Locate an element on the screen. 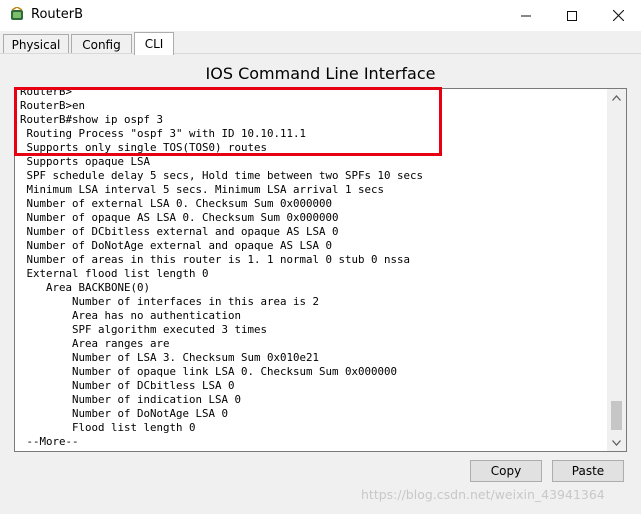 This screenshot has height=514, width=641. maximize-button is located at coordinates (572, 15).